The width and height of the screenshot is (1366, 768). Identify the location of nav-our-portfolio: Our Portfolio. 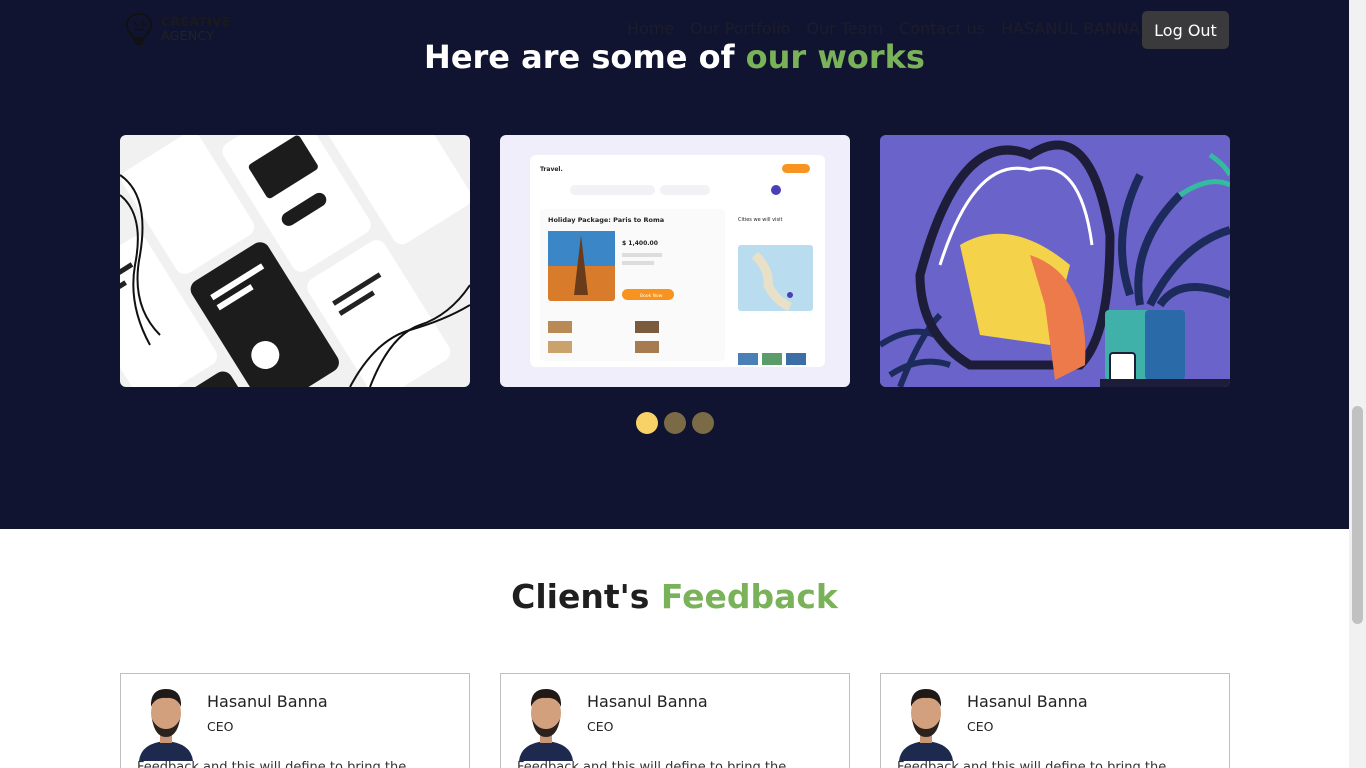
(740, 28).